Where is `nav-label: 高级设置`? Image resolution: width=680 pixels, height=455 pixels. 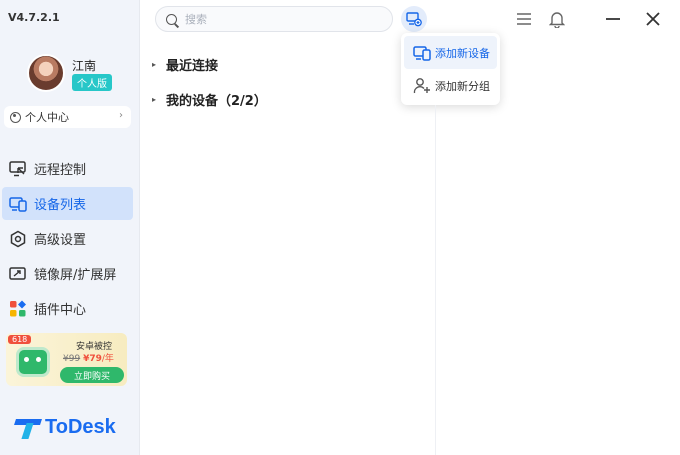 nav-label: 高级设置 is located at coordinates (60, 240).